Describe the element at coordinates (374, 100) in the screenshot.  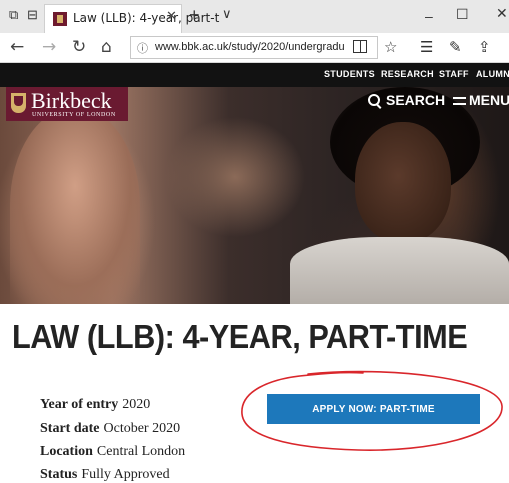
I see `search-icon` at that location.